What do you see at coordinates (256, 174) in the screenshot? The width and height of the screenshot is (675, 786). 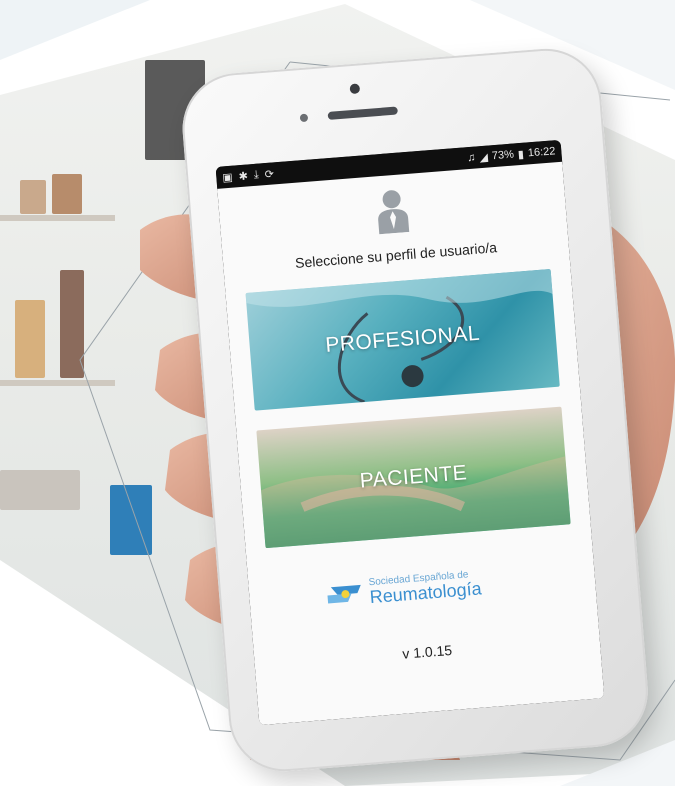 I see `download-icon: ⤓` at bounding box center [256, 174].